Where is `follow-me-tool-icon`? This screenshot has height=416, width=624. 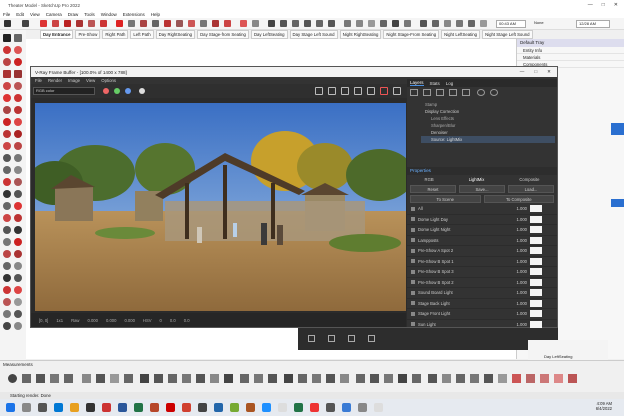 follow-me-tool-icon is located at coordinates (18, 134).